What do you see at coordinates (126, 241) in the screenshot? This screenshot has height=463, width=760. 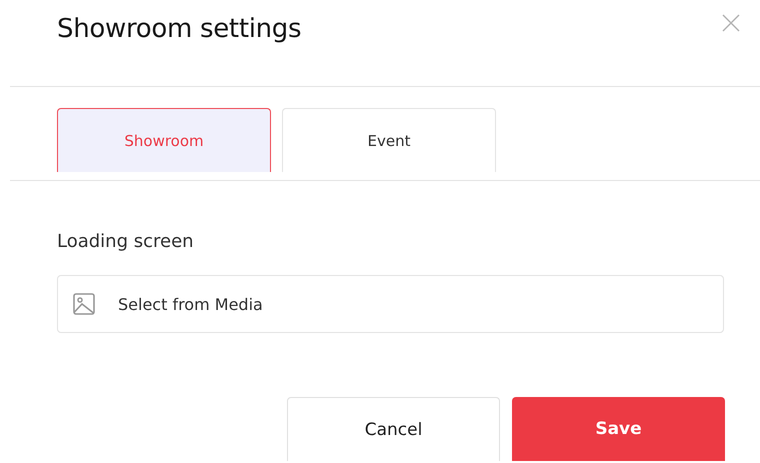 I see `field-label: Loading screen` at bounding box center [126, 241].